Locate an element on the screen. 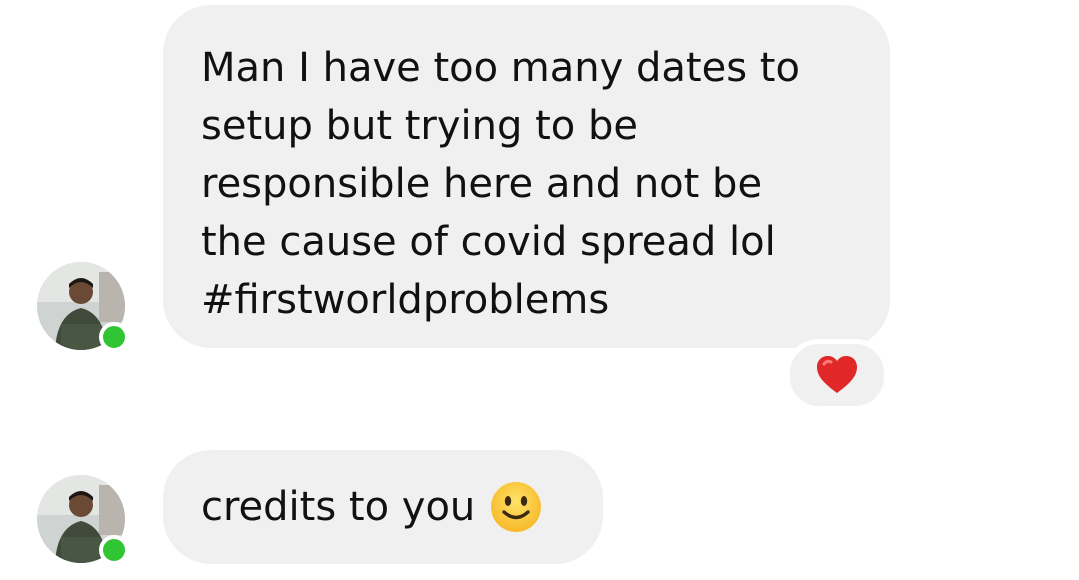 The width and height of the screenshot is (1079, 580). message-bubble: credits to you is located at coordinates (383, 507).